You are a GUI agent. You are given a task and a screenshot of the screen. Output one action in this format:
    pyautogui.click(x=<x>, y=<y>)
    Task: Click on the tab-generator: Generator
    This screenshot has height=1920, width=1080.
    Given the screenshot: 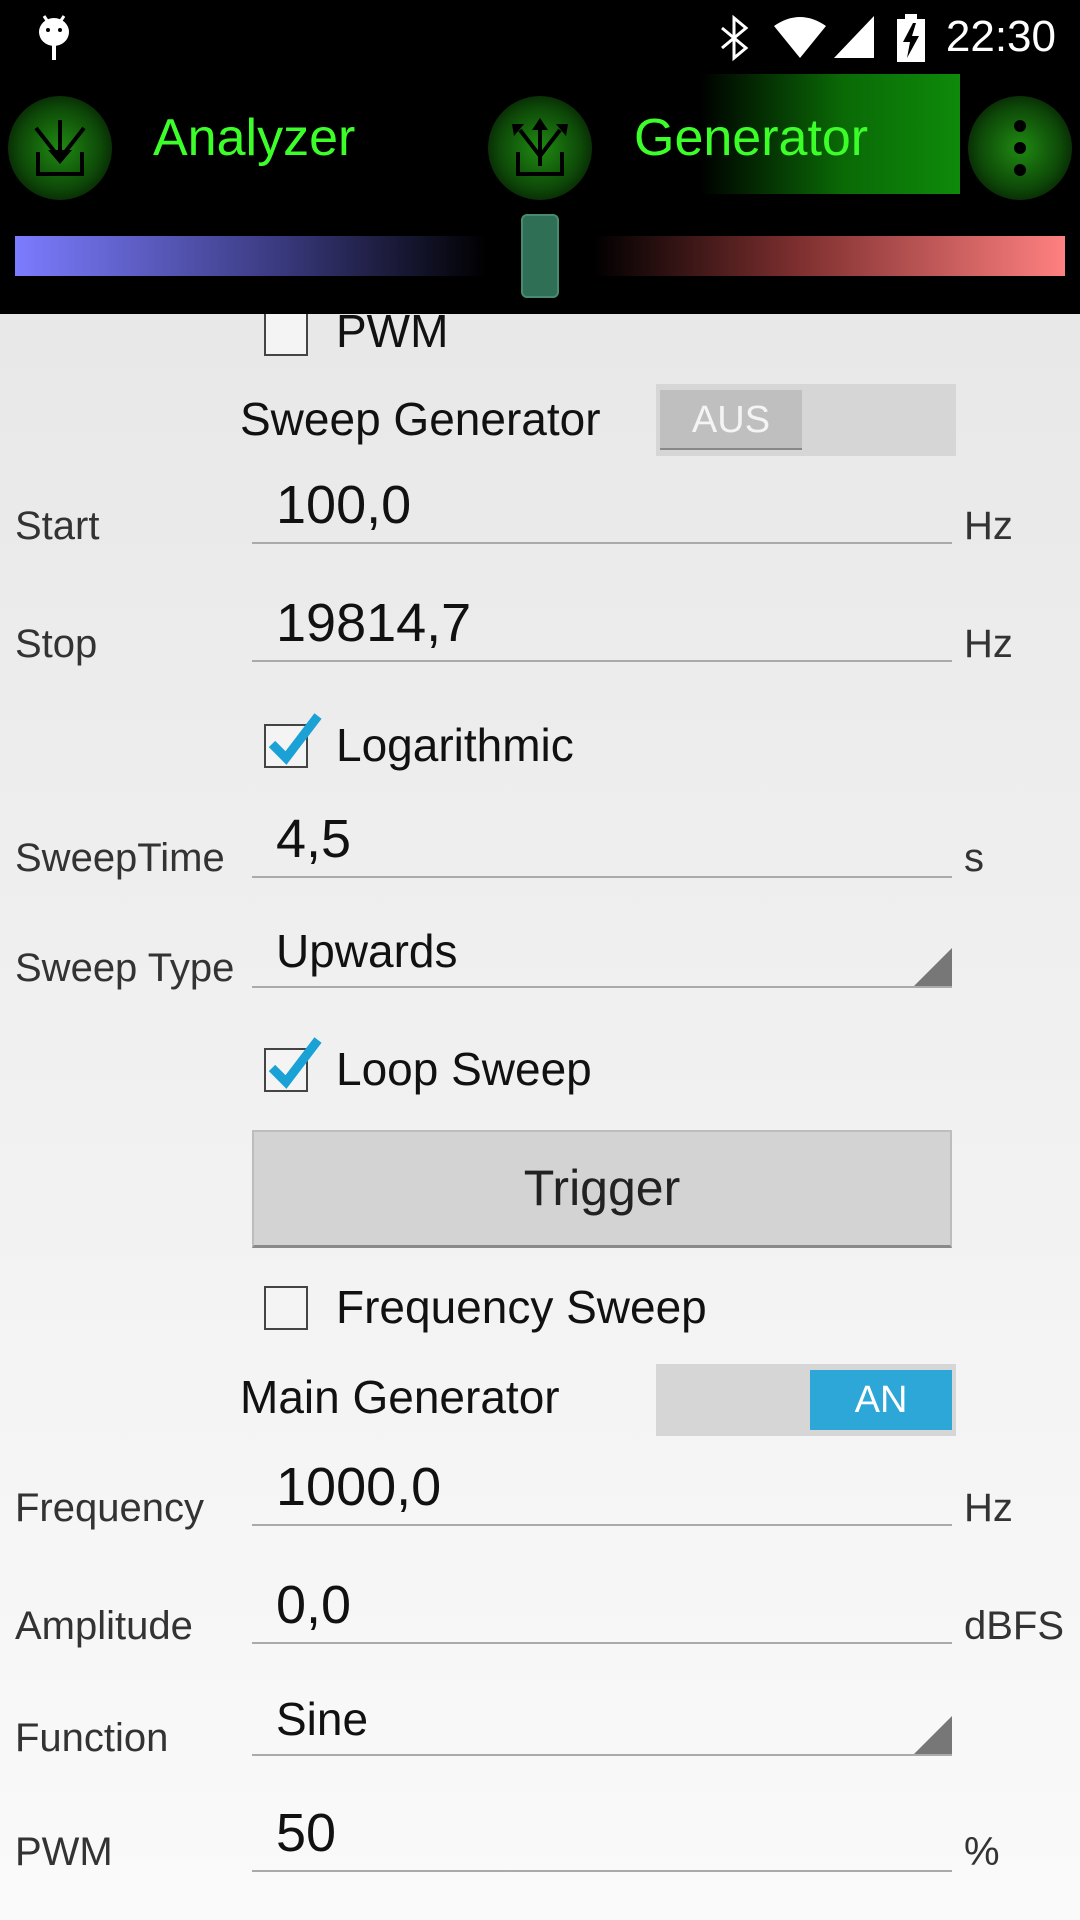 What is the action you would take?
    pyautogui.click(x=751, y=138)
    